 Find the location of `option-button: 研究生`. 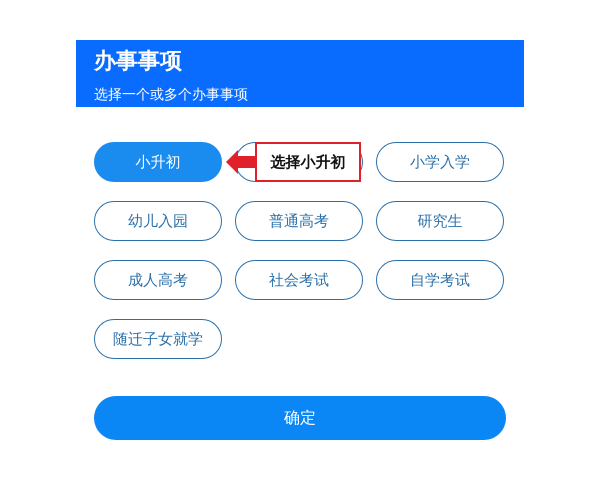

option-button: 研究生 is located at coordinates (440, 221).